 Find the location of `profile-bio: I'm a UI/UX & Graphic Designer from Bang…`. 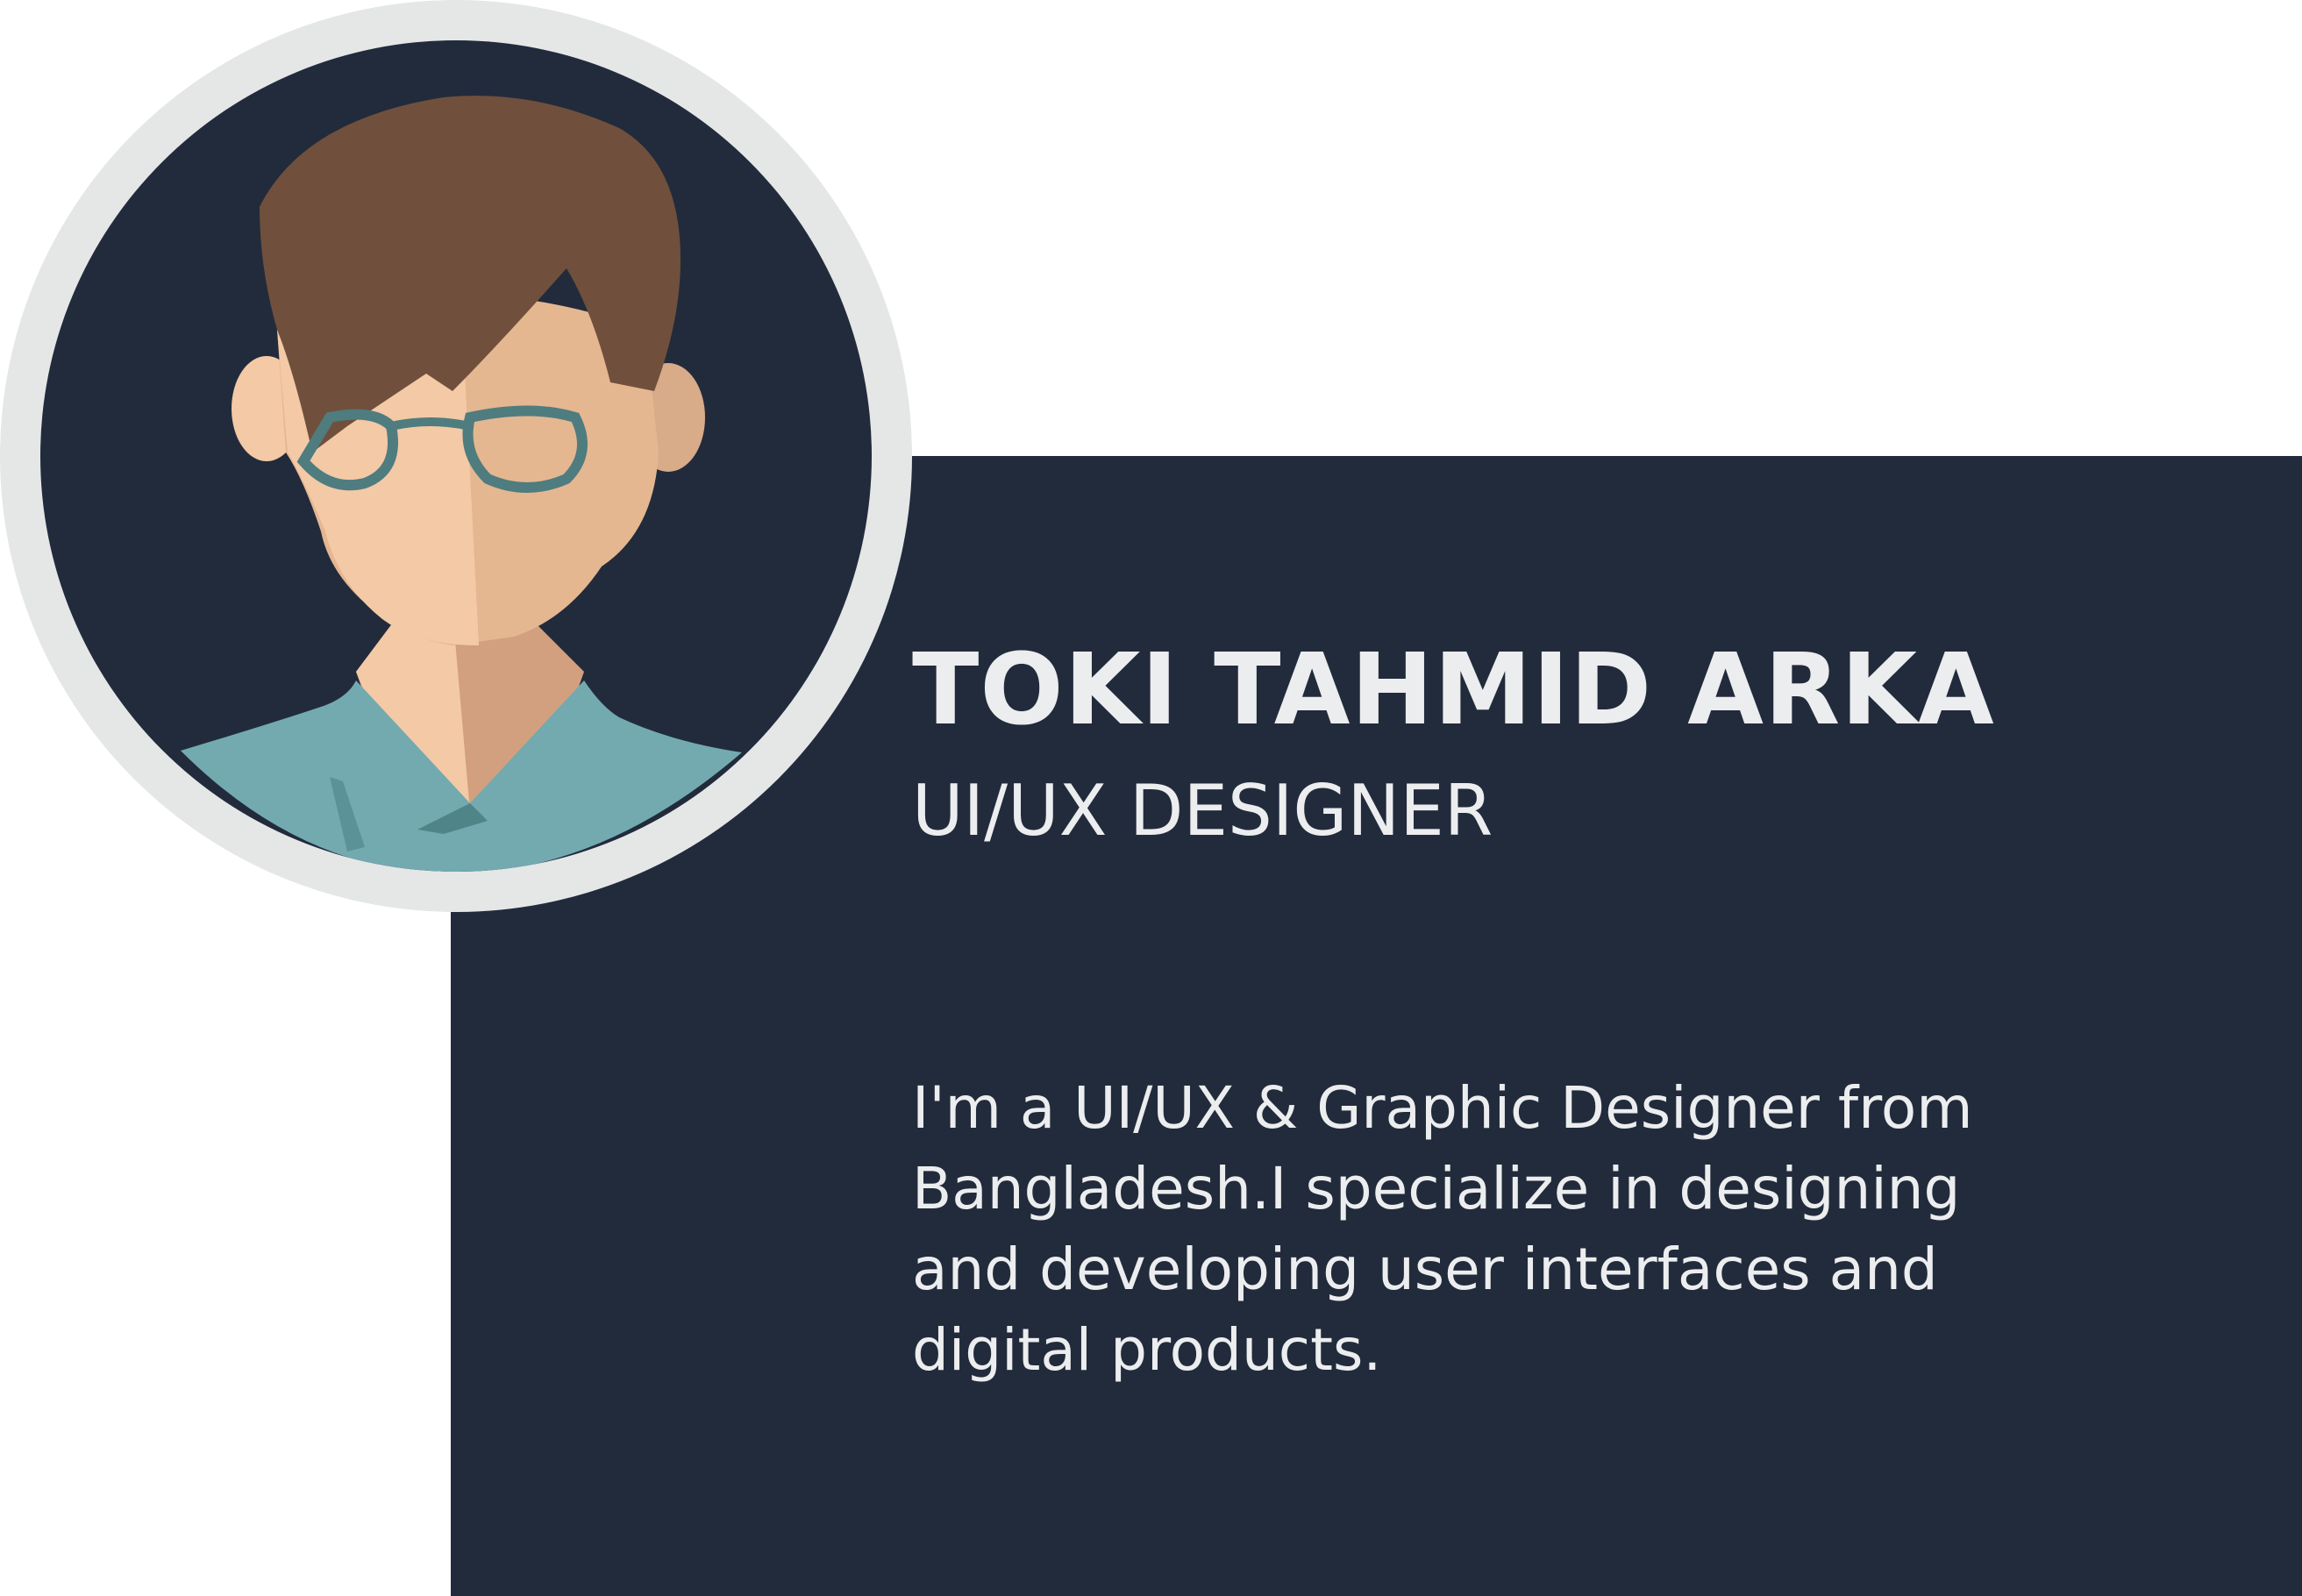

profile-bio: I'm a UI/UX & Graphic Designer from Bang… is located at coordinates (1442, 1229).